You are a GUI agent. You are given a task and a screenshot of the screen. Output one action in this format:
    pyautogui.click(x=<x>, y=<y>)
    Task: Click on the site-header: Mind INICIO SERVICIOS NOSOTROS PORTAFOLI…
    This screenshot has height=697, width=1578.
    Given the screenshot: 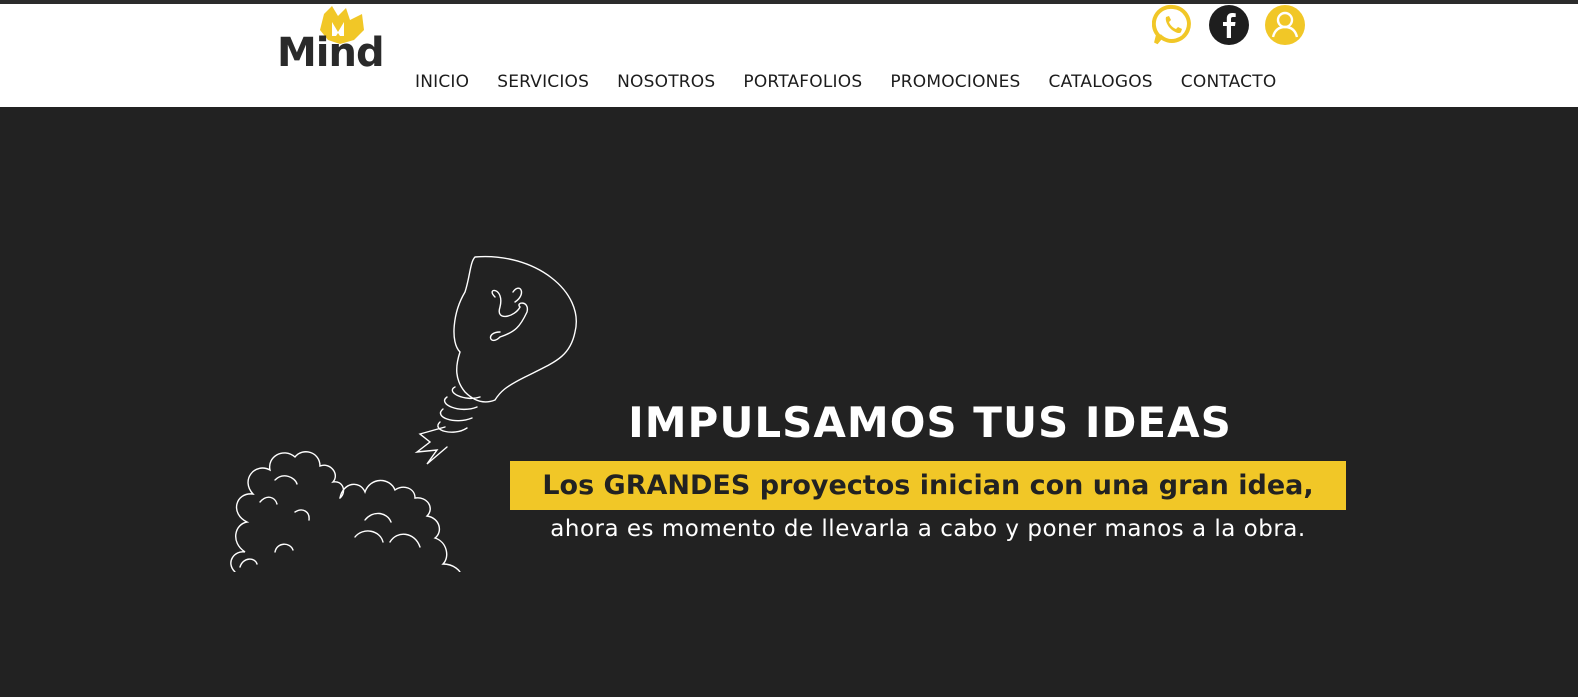 What is the action you would take?
    pyautogui.click(x=789, y=55)
    